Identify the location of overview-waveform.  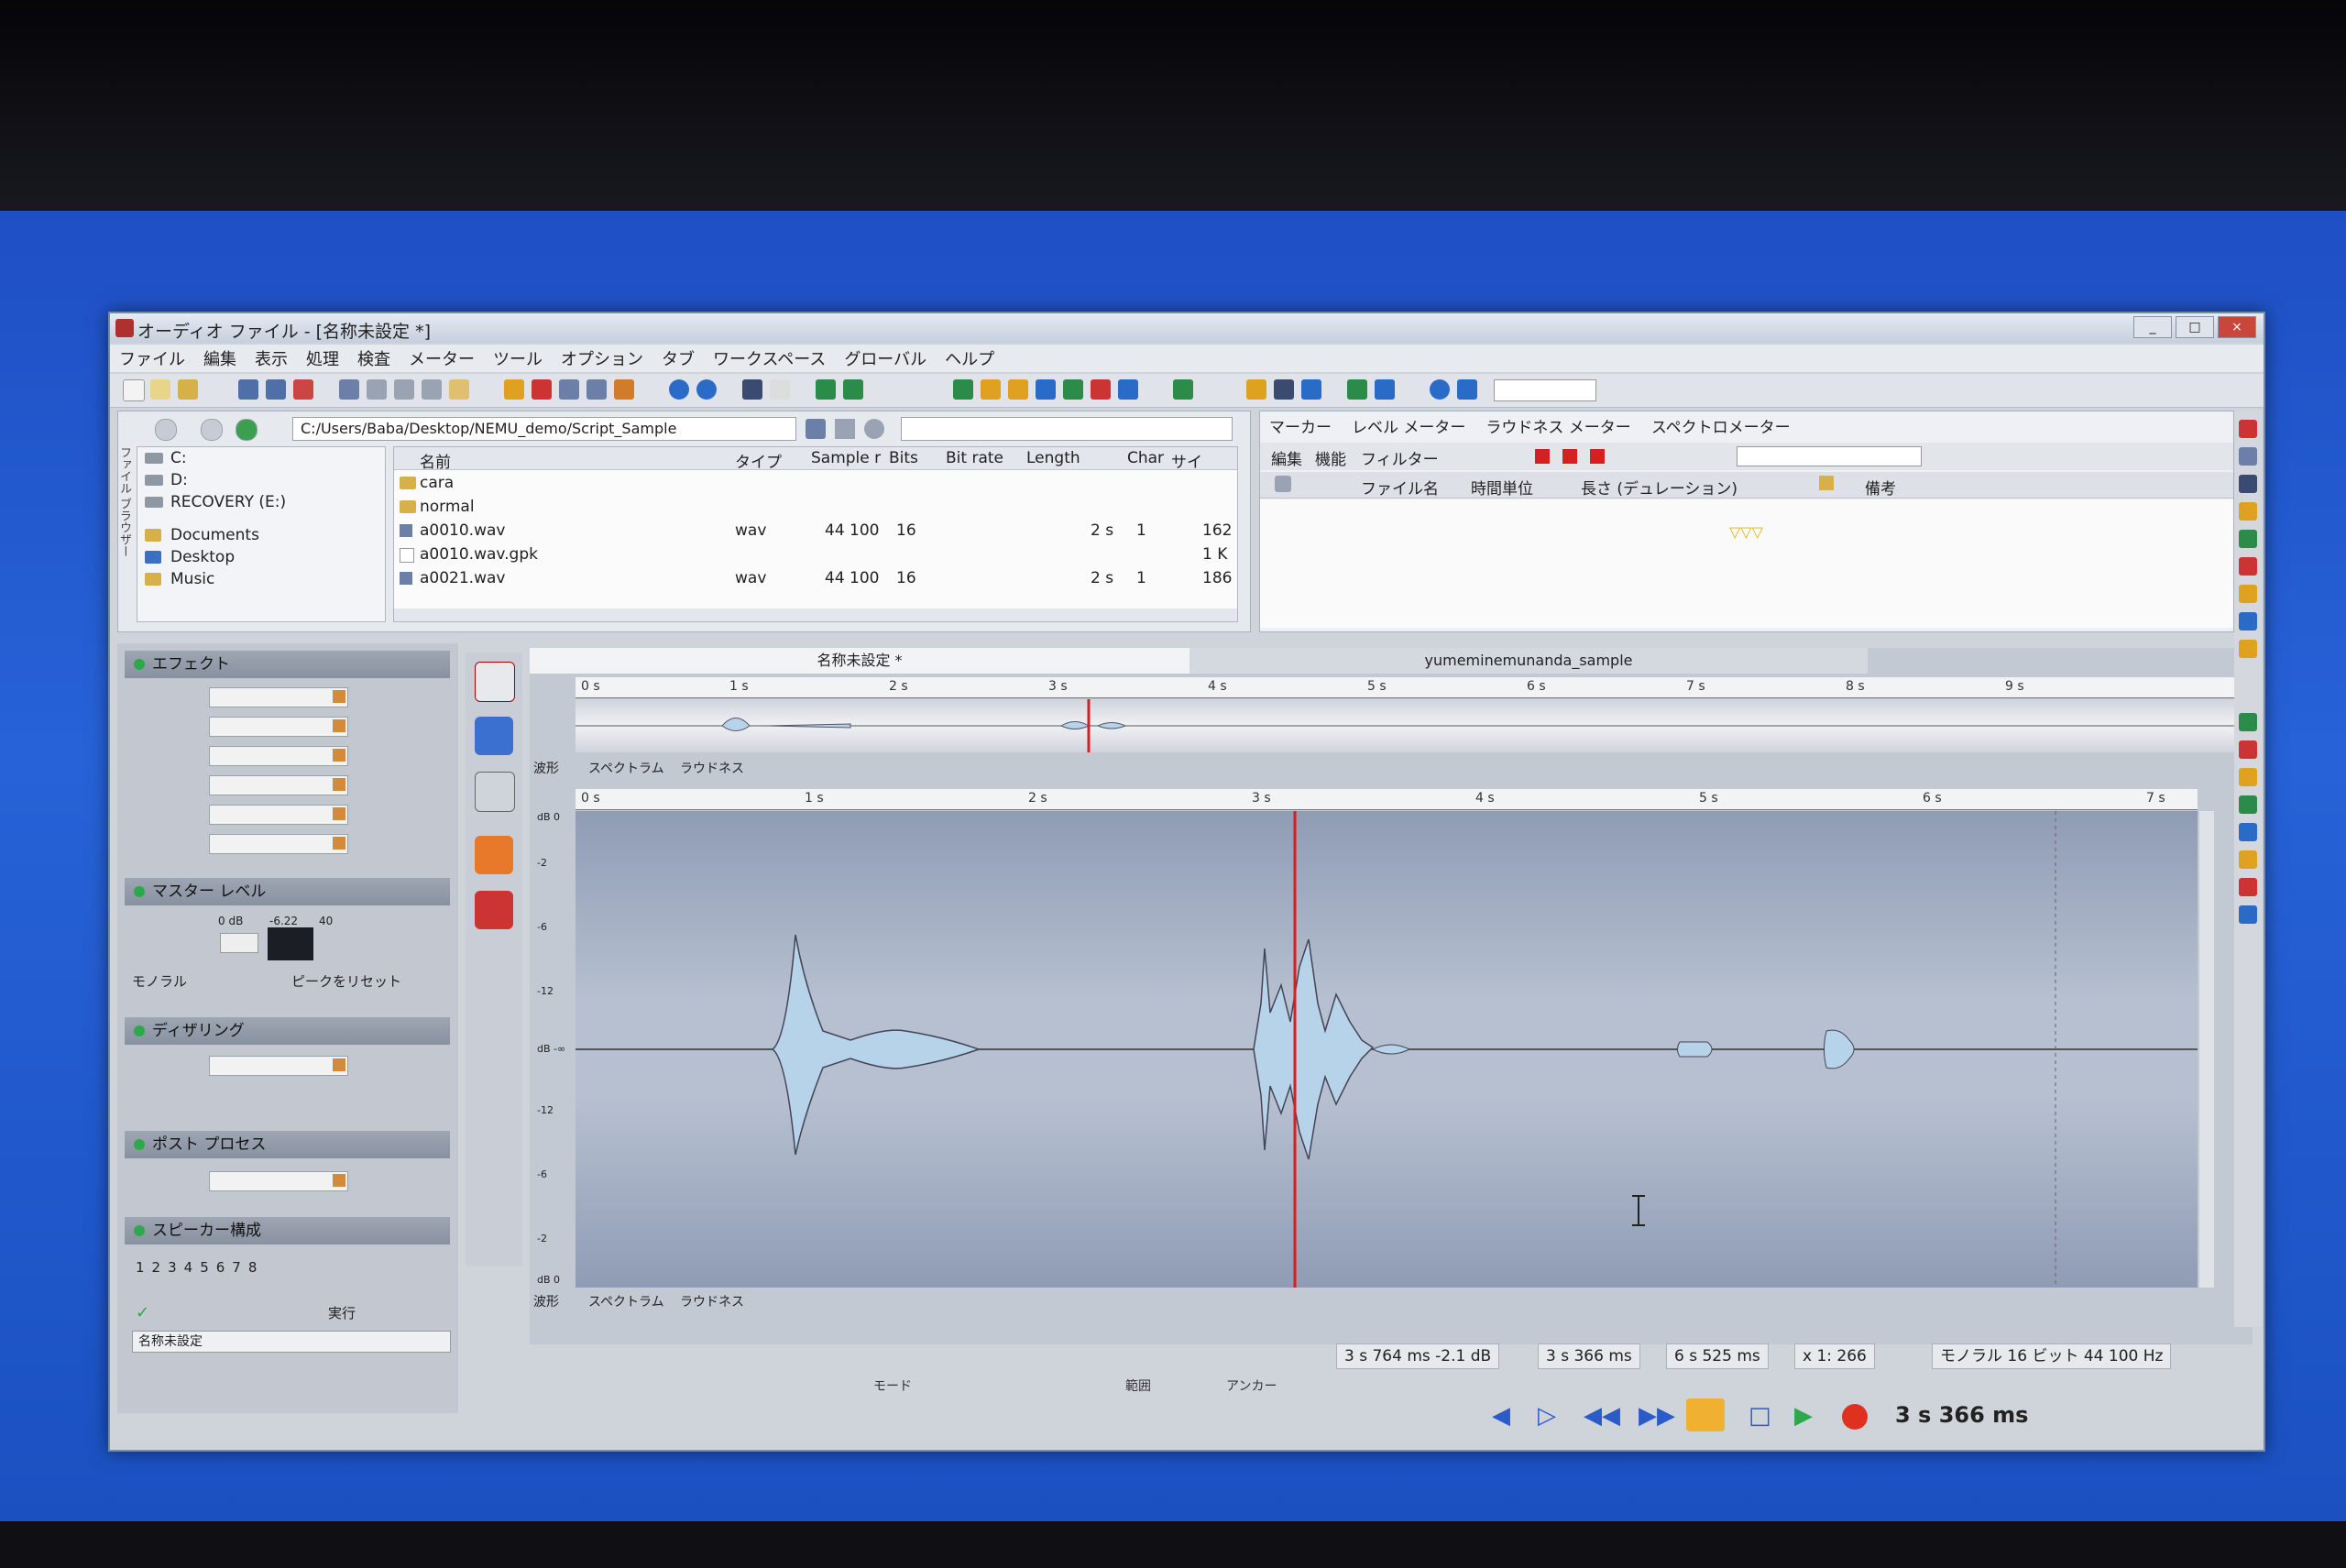
(1405, 725).